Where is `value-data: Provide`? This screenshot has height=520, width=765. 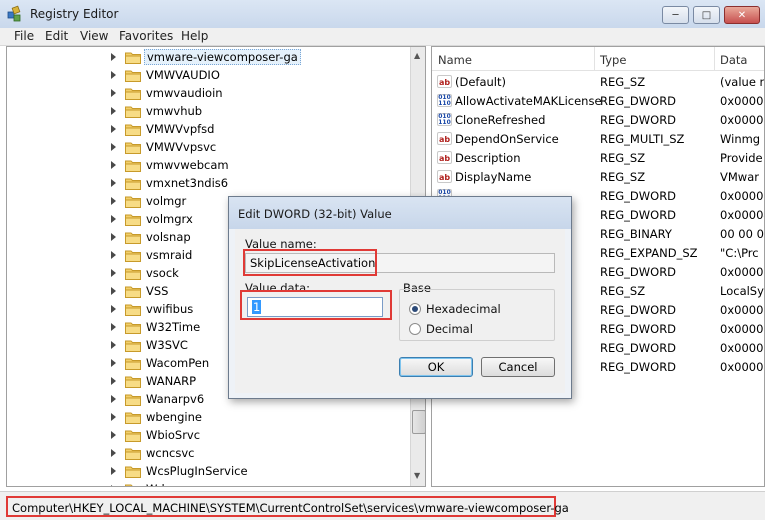 value-data: Provide is located at coordinates (741, 158).